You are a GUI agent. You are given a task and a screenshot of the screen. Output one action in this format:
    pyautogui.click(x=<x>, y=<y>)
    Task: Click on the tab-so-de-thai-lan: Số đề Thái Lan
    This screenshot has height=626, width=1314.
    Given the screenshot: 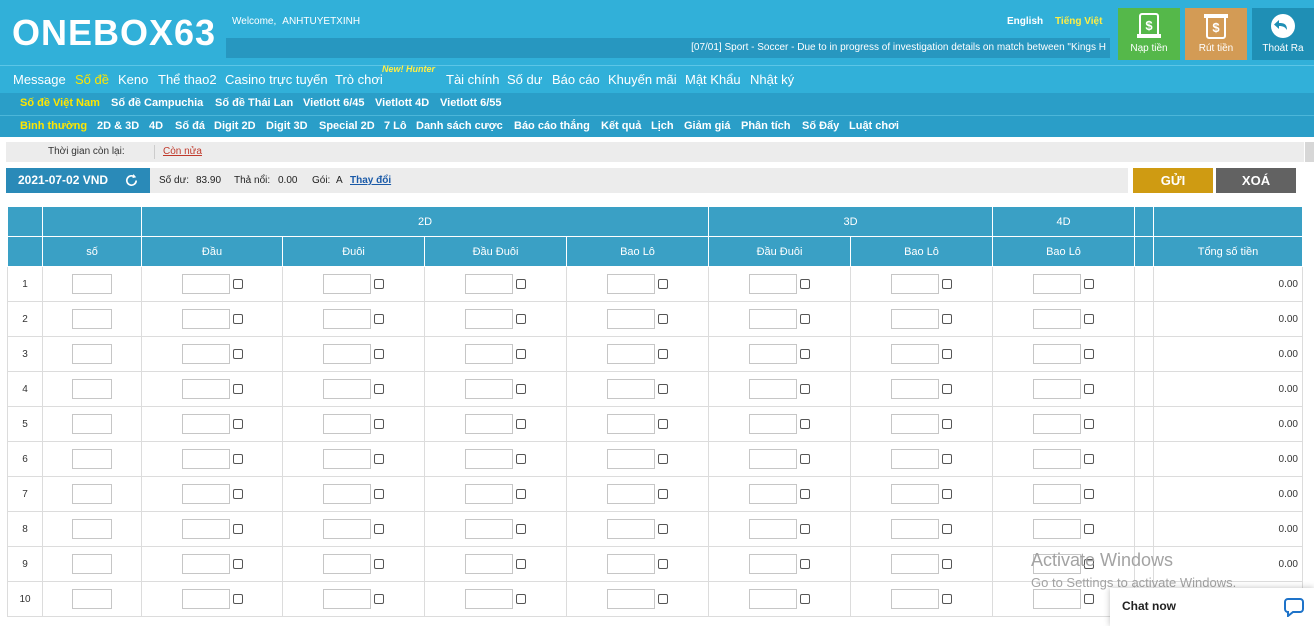 What is the action you would take?
    pyautogui.click(x=254, y=103)
    